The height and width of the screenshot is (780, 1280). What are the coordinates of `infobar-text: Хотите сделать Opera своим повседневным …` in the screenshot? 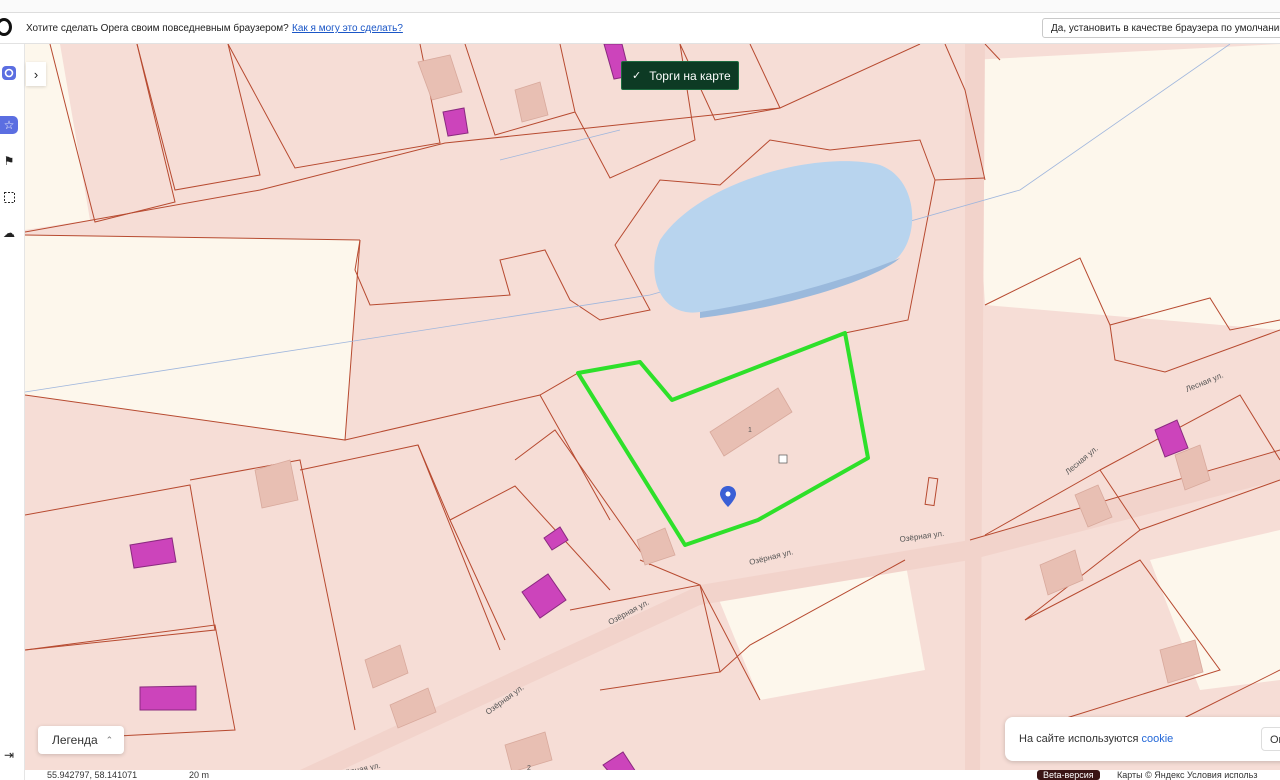 It's located at (157, 28).